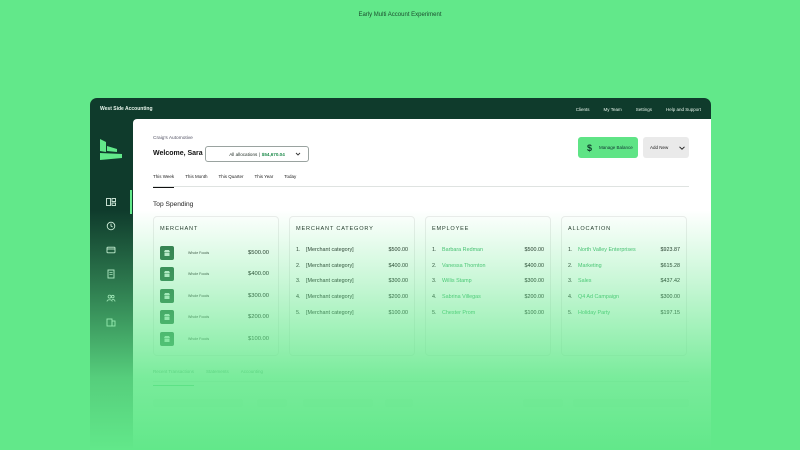  I want to click on page-caption: Early Multi Account Experiment, so click(400, 15).